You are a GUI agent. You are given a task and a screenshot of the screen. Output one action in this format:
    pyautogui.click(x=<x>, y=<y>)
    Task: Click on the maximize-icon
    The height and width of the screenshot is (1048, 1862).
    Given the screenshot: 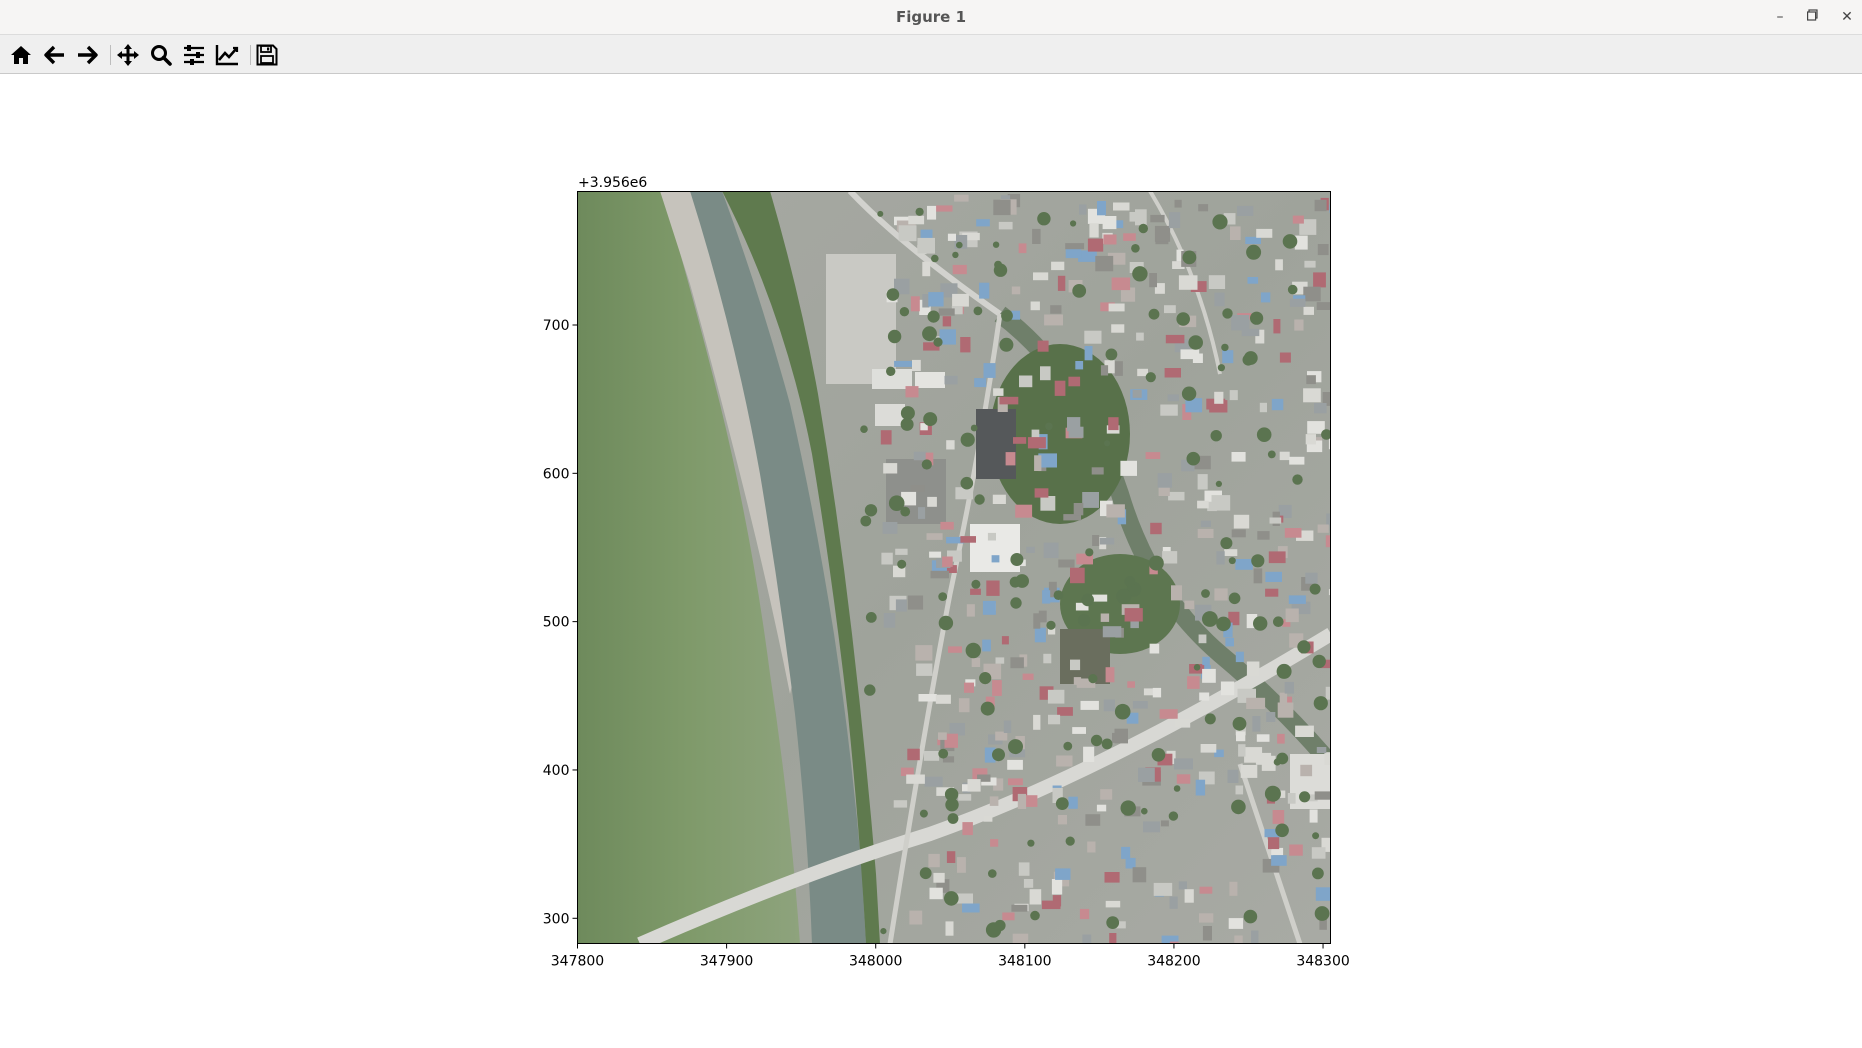 What is the action you would take?
    pyautogui.click(x=1813, y=17)
    